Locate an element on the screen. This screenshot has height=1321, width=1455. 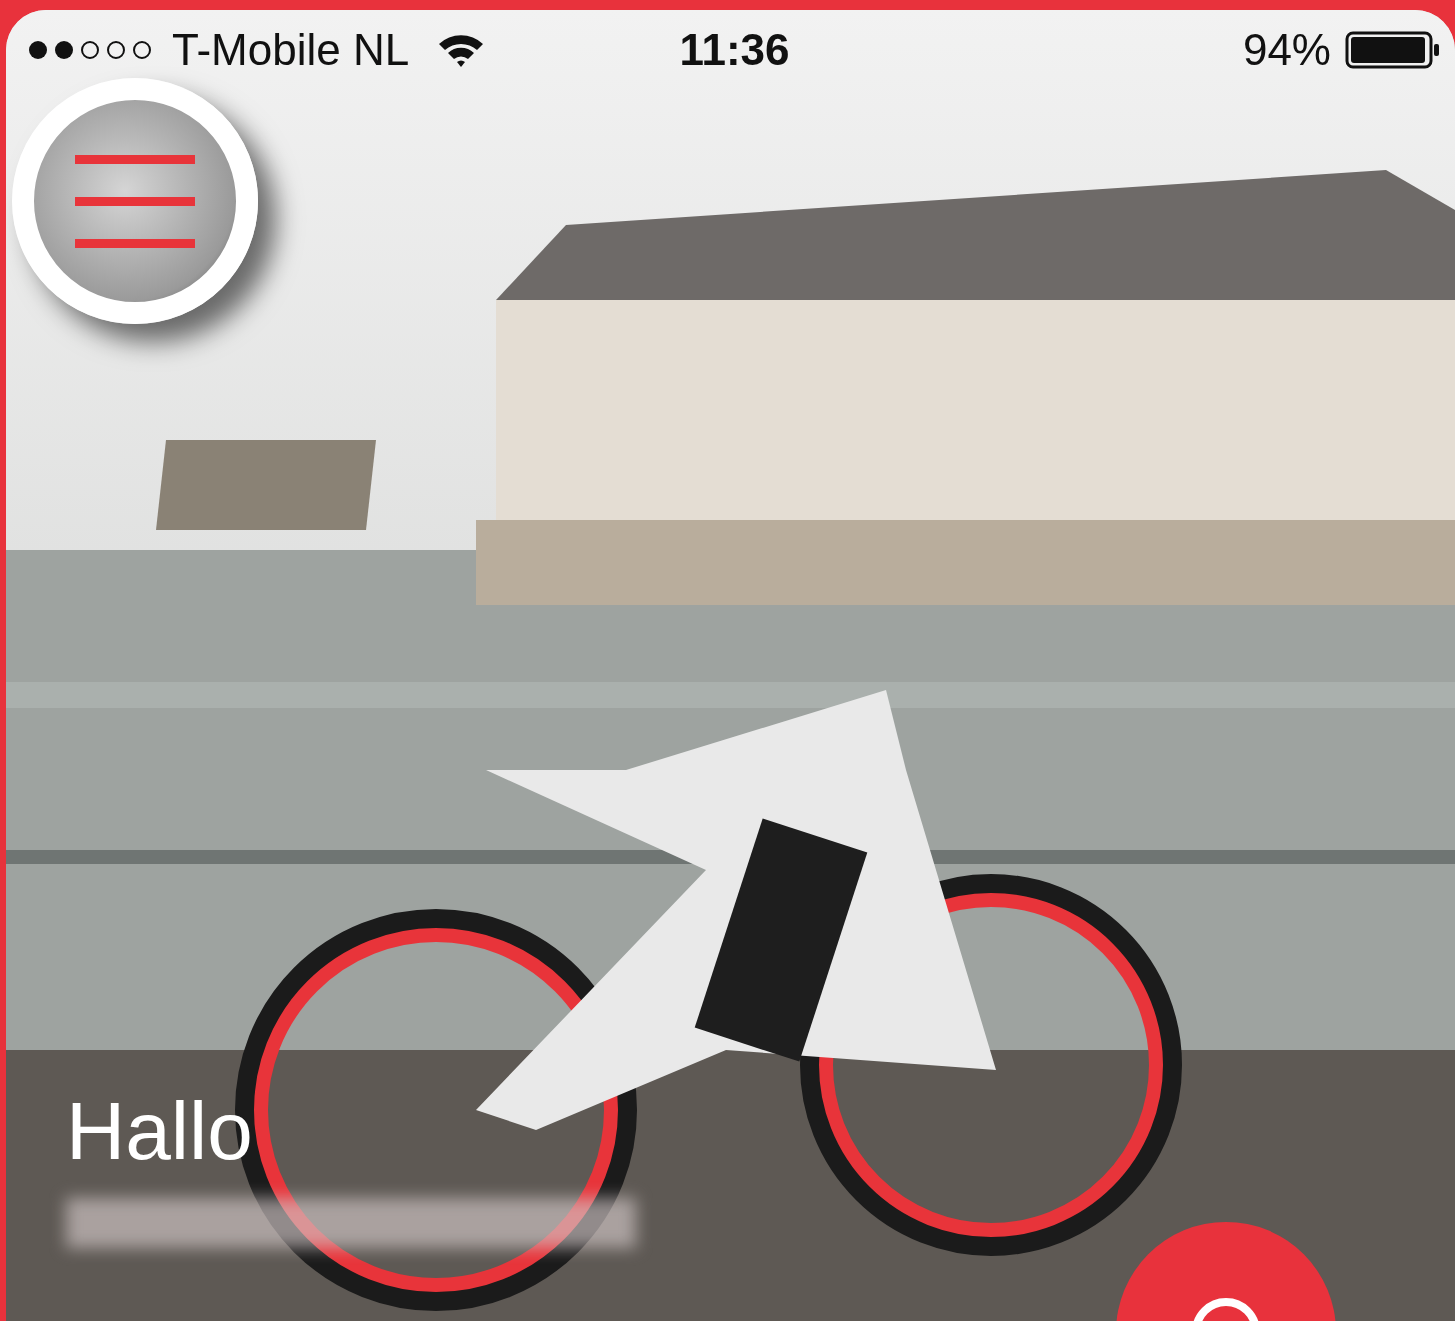
clock-time: 11:36 is located at coordinates (734, 50).